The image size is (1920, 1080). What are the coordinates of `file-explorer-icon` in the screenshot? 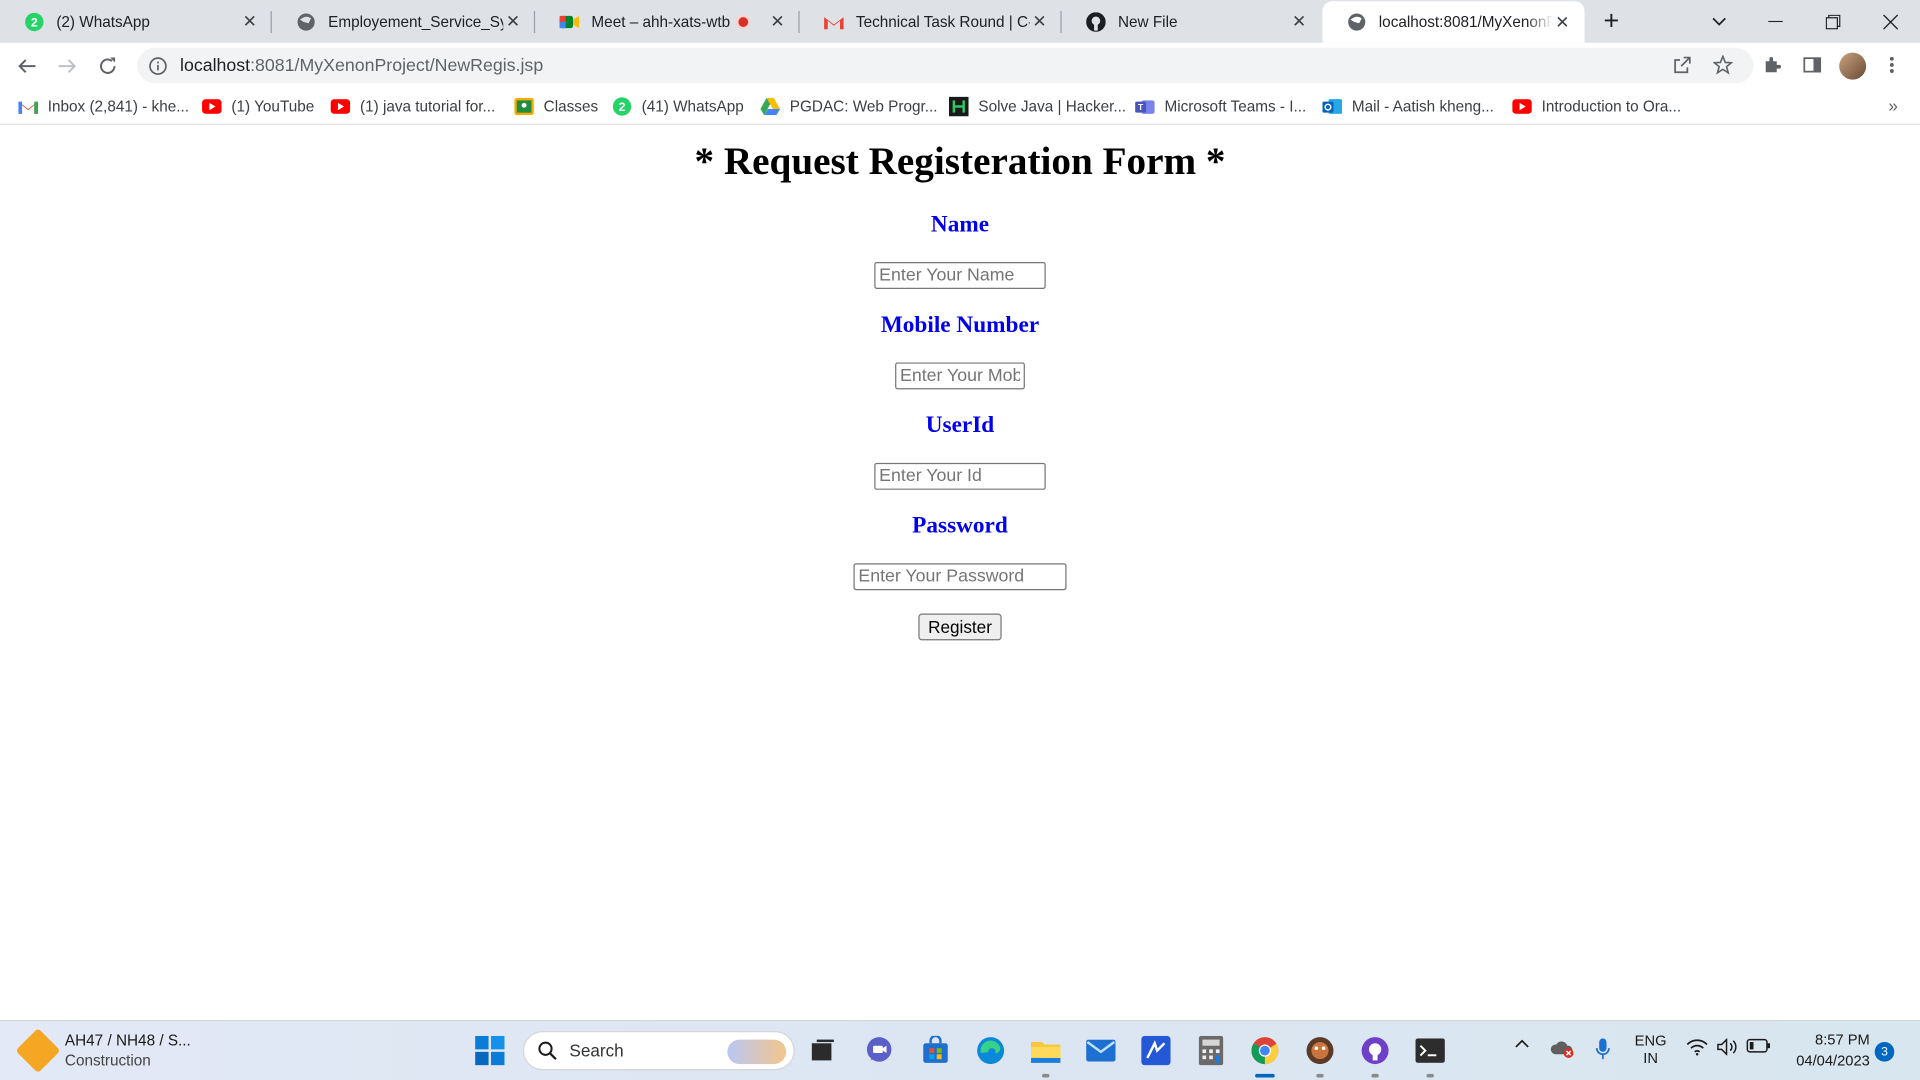 It's located at (1046, 1056).